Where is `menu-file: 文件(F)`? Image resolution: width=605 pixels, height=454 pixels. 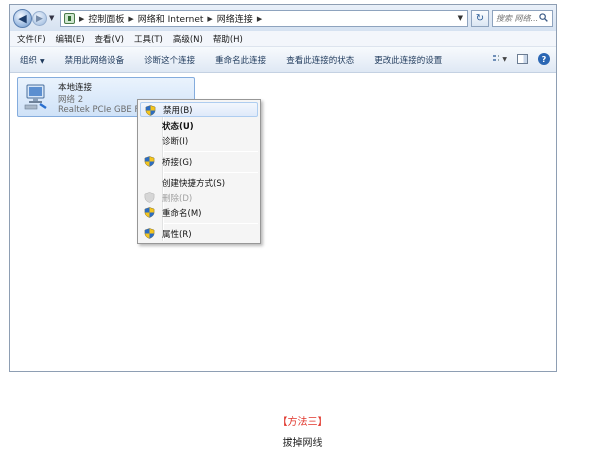
menu-file: 文件(F) is located at coordinates (31, 39).